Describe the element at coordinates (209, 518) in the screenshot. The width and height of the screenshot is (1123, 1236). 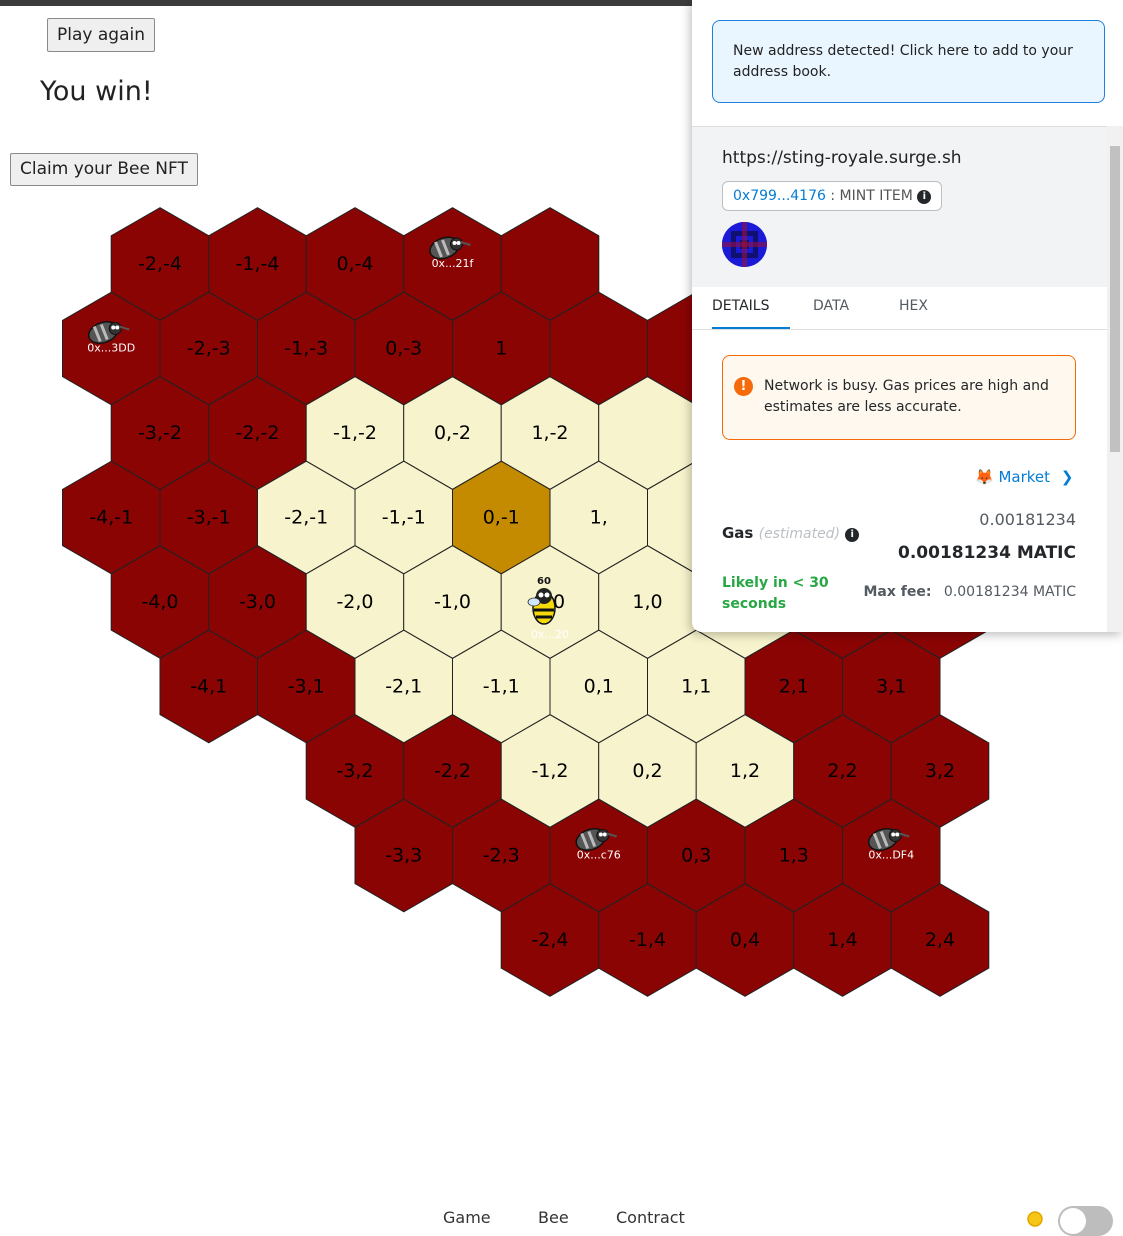
I see `hex-label: -3,-1` at that location.